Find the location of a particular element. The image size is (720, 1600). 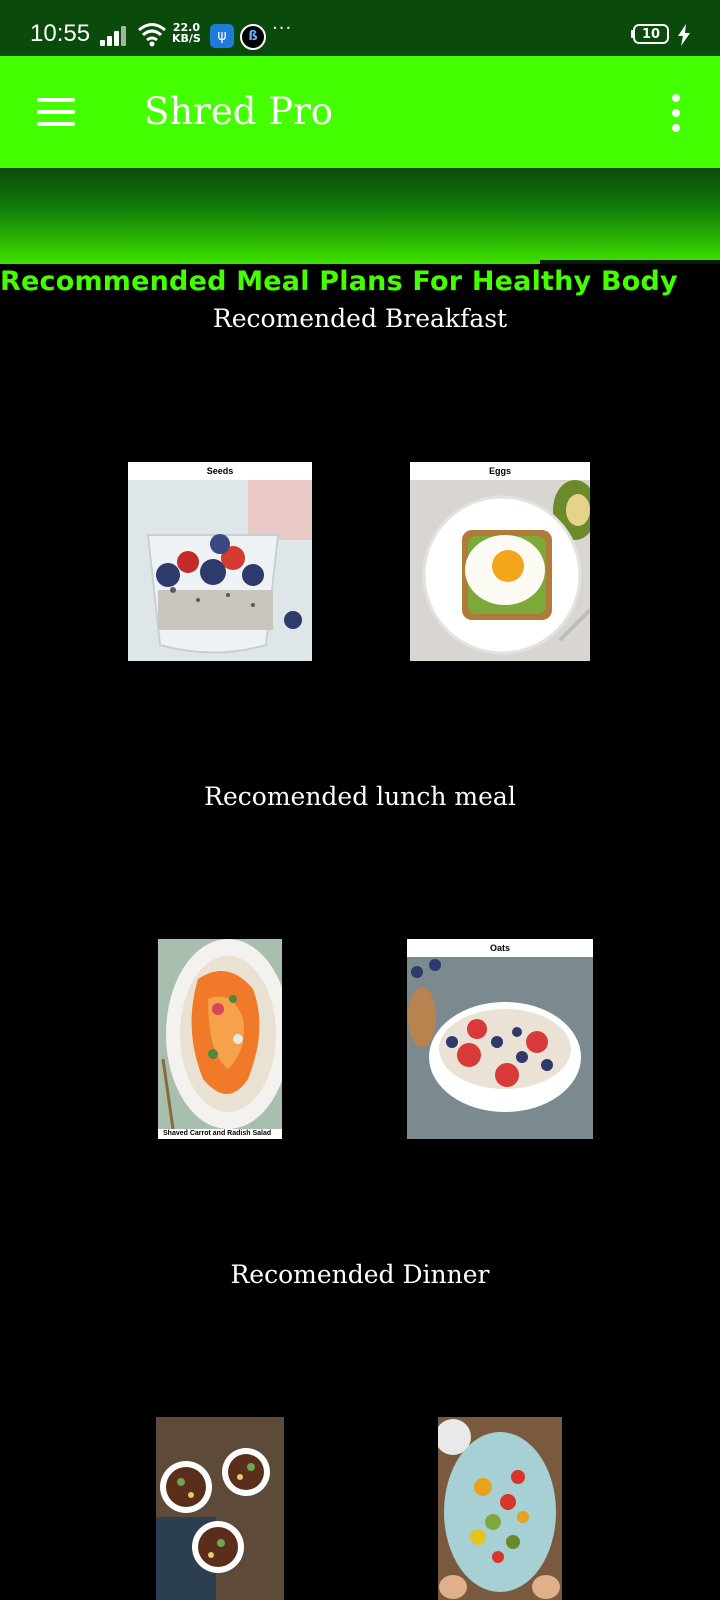

hamburger-menu-icon is located at coordinates (56, 112).